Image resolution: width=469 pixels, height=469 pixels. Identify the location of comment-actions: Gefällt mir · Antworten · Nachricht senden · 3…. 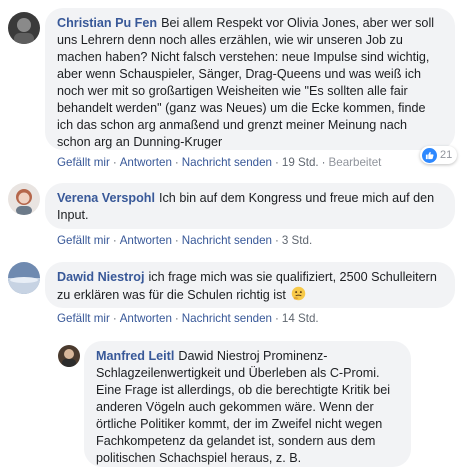
(184, 240).